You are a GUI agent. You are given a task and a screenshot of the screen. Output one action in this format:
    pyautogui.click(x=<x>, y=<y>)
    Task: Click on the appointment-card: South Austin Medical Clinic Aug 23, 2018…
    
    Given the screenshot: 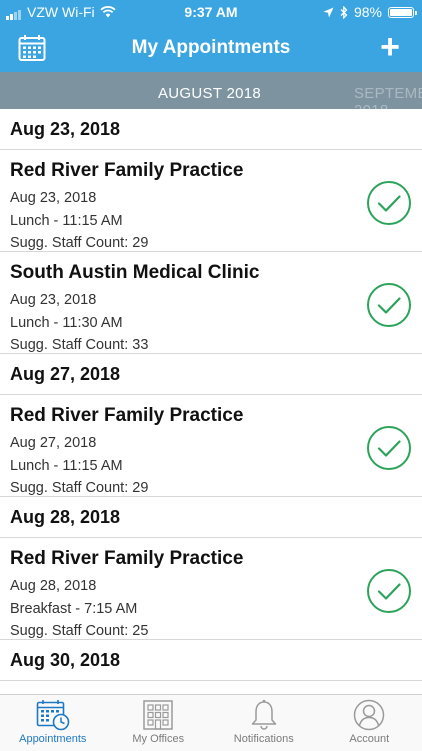 What is the action you would take?
    pyautogui.click(x=211, y=303)
    